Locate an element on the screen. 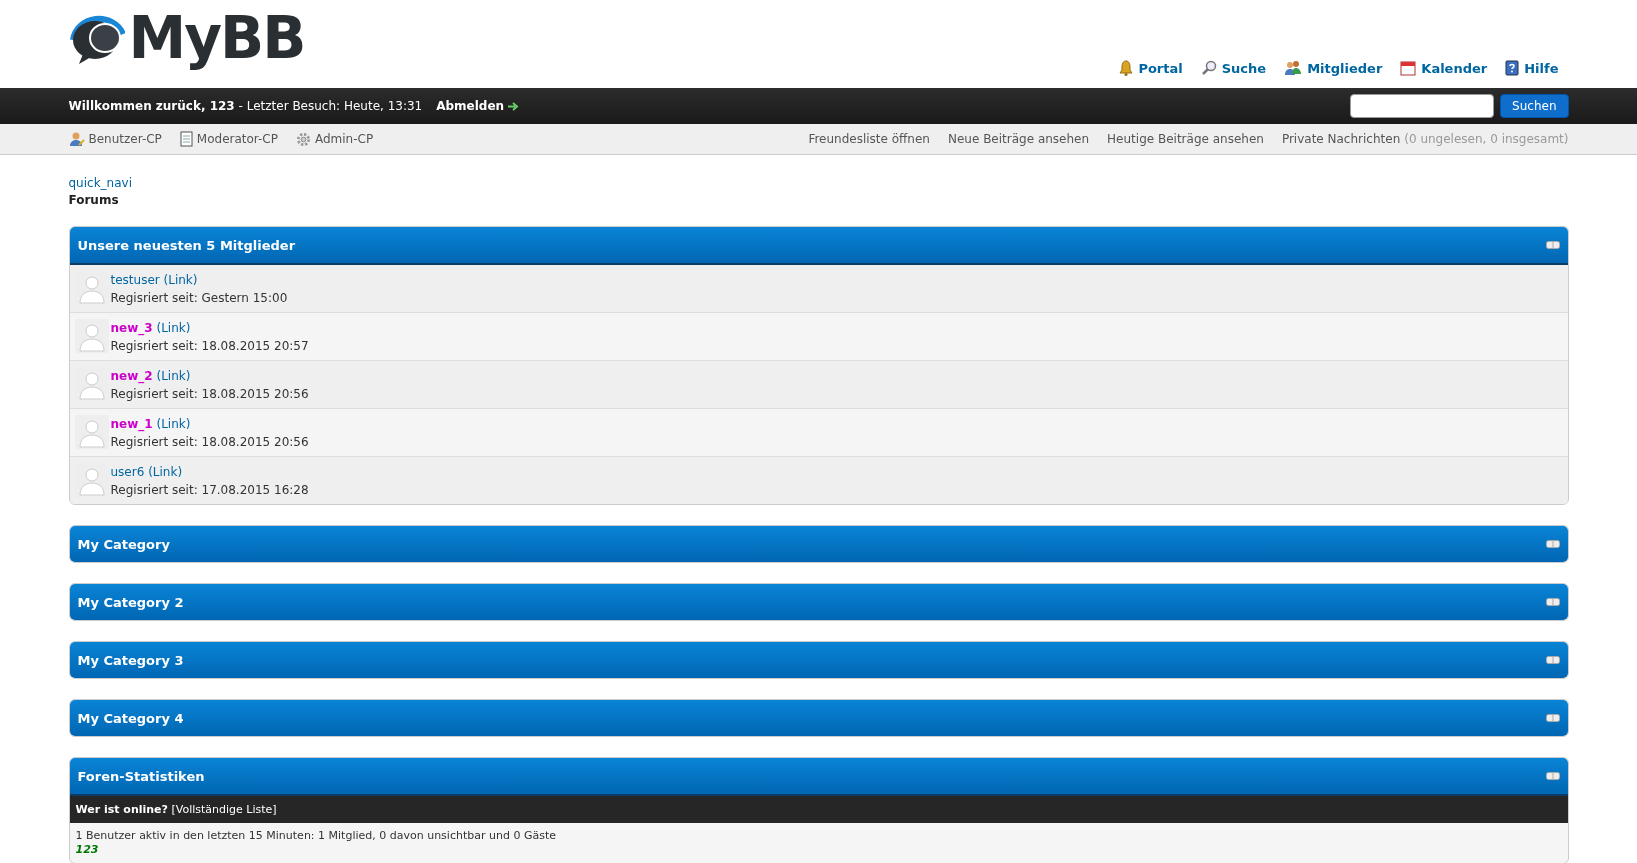  people-icon is located at coordinates (1293, 68).